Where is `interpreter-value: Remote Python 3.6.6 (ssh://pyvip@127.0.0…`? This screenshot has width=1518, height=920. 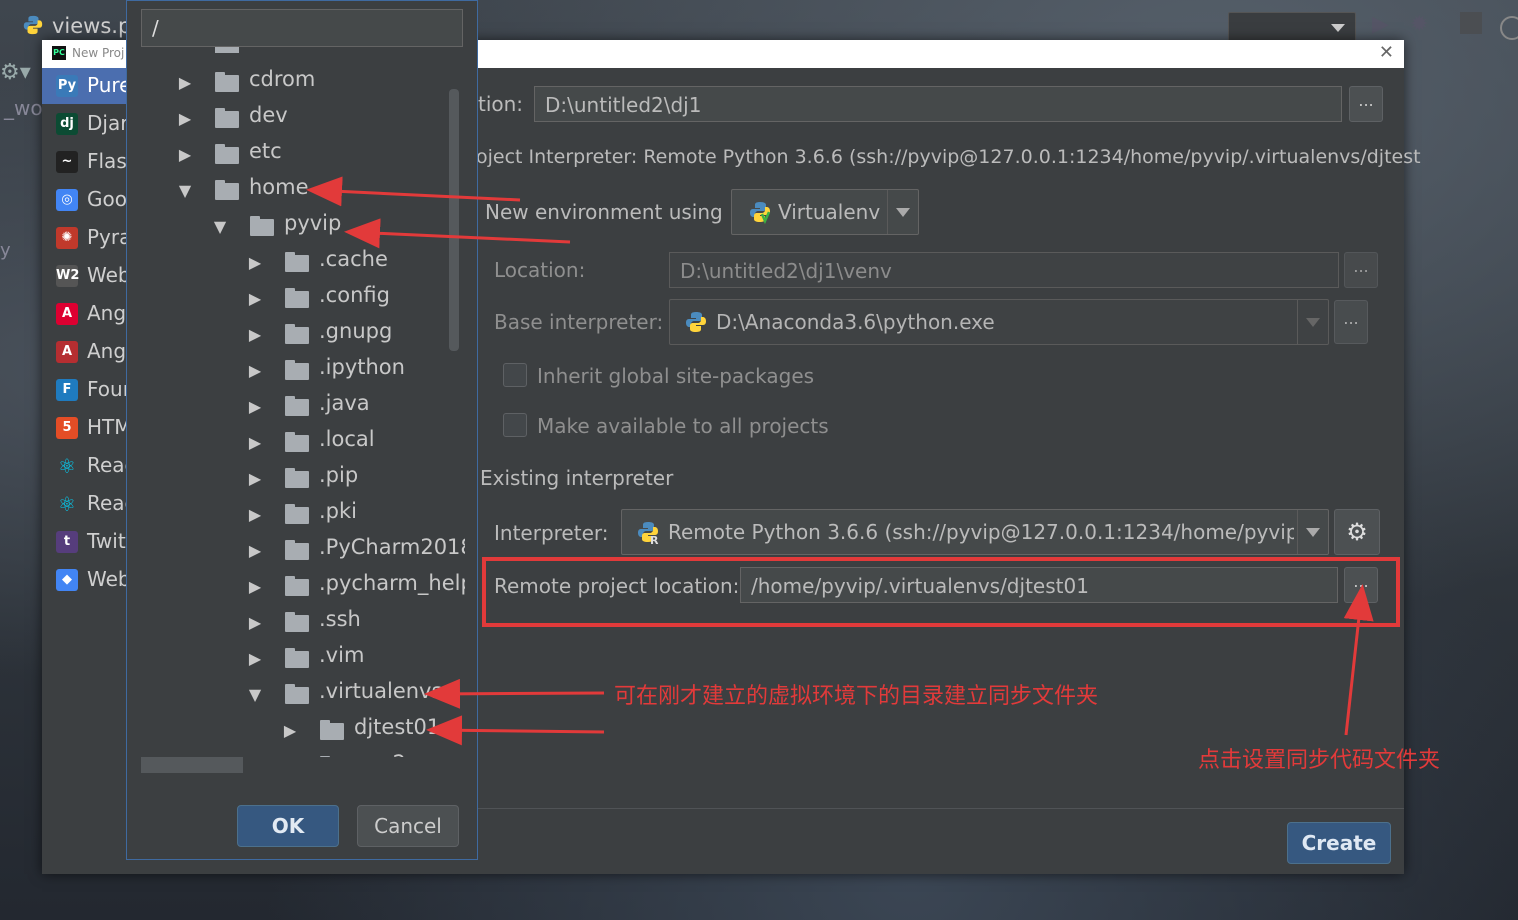 interpreter-value: Remote Python 3.6.6 (ssh://pyvip@127.0.0… is located at coordinates (981, 532).